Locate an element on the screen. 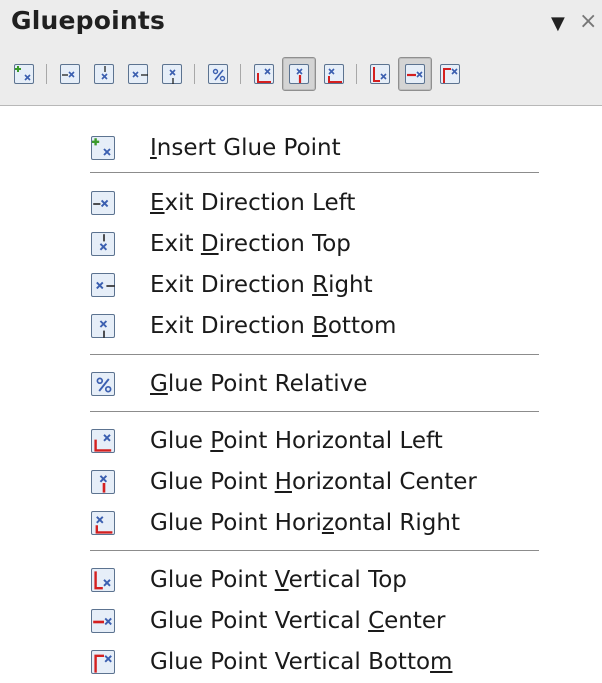 The width and height of the screenshot is (602, 683). legend-label: Glue Point Vertical Center is located at coordinates (298, 621).